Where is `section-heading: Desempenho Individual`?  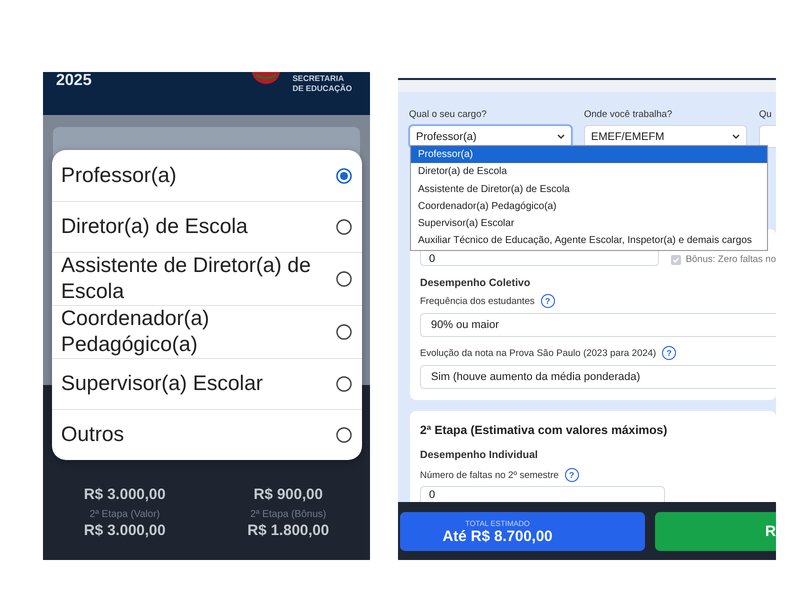 section-heading: Desempenho Individual is located at coordinates (479, 455).